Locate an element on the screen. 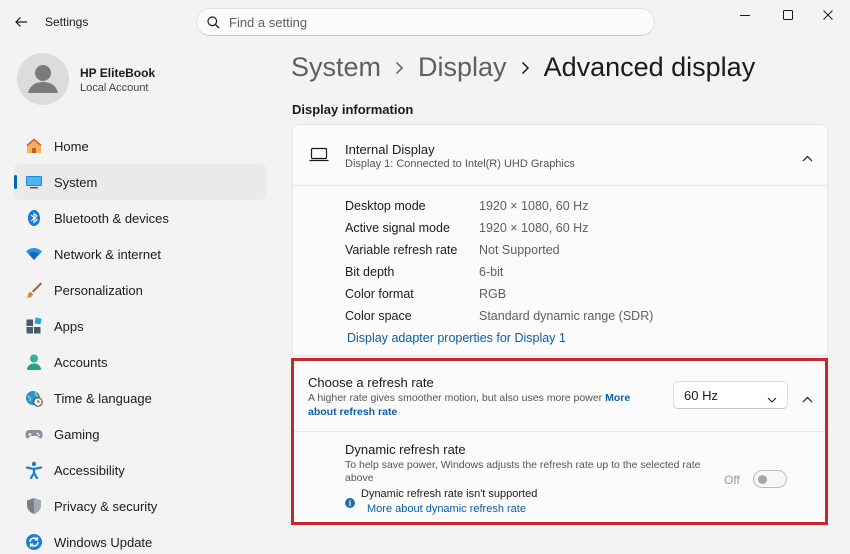  sidebar-item-personalization: Personalization is located at coordinates (140, 290).